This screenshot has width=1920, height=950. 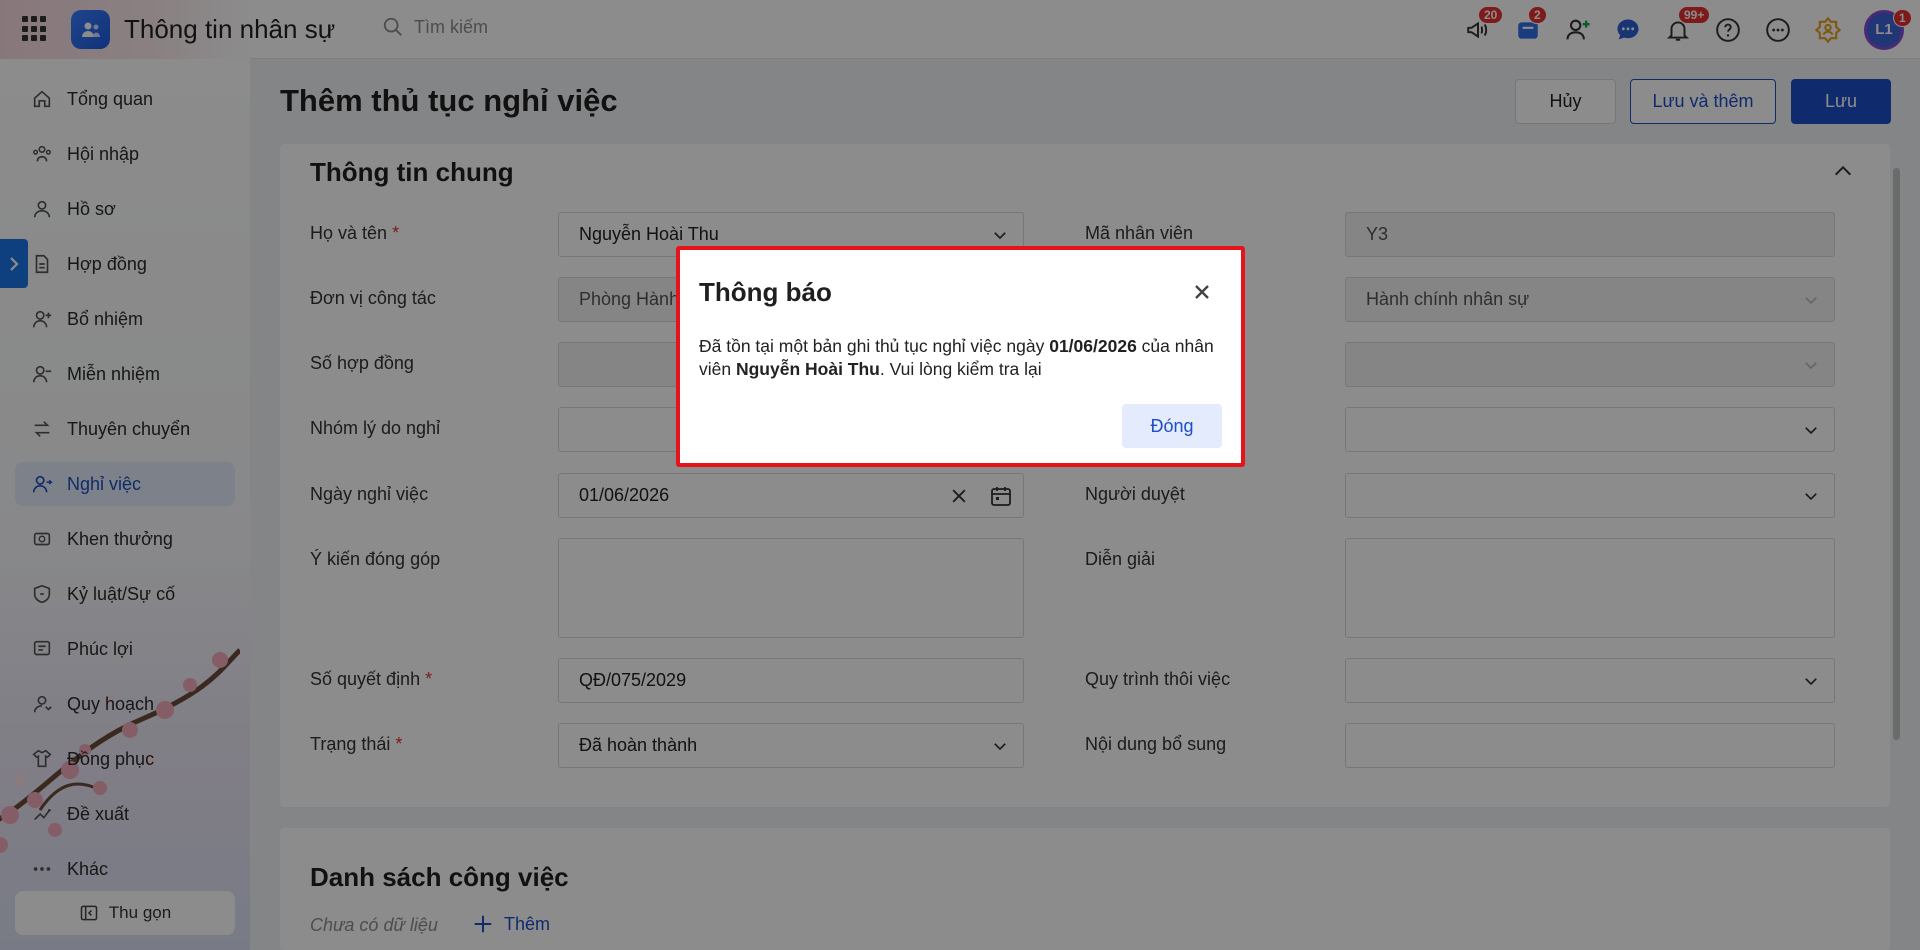 What do you see at coordinates (1202, 292) in the screenshot?
I see `close-icon` at bounding box center [1202, 292].